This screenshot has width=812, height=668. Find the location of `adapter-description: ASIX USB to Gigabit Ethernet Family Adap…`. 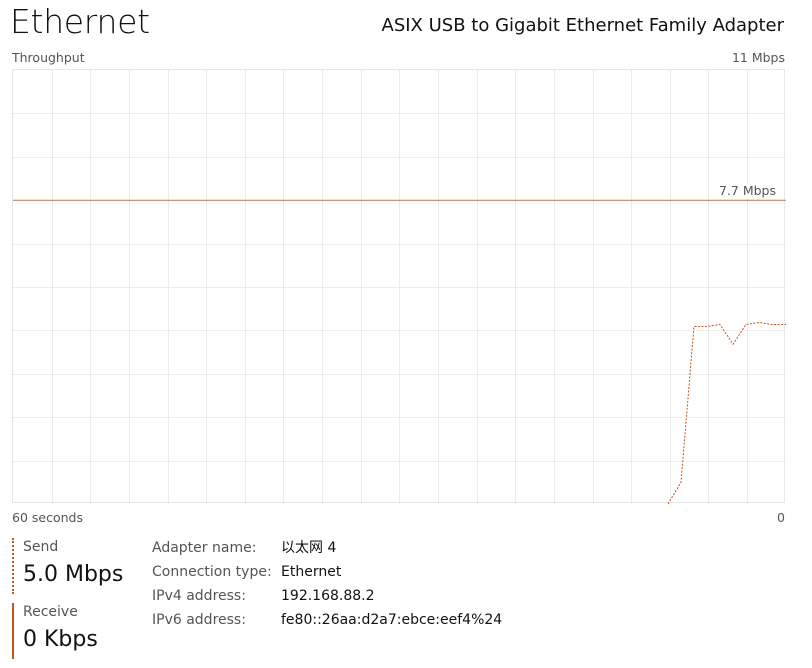

adapter-description: ASIX USB to Gigabit Ethernet Family Adap… is located at coordinates (583, 25).